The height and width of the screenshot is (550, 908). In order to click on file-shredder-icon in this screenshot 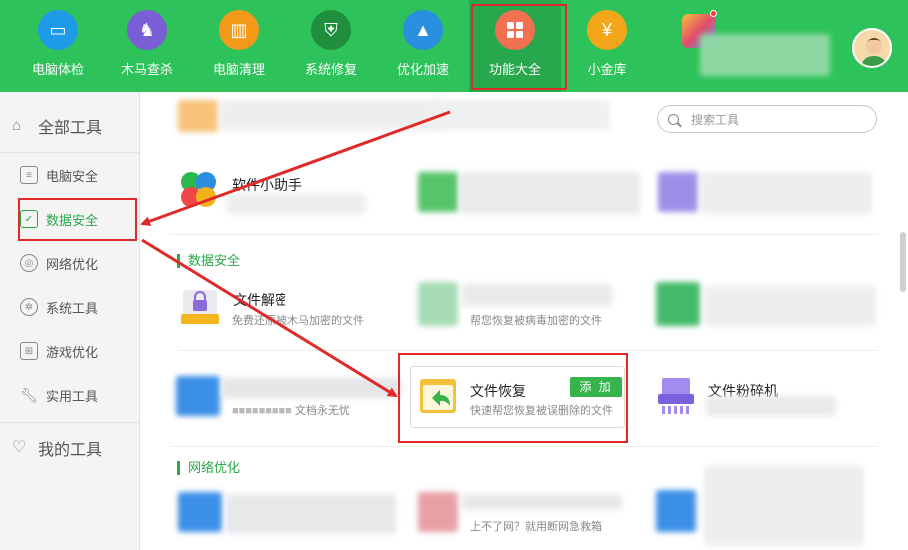, I will do `click(676, 396)`.